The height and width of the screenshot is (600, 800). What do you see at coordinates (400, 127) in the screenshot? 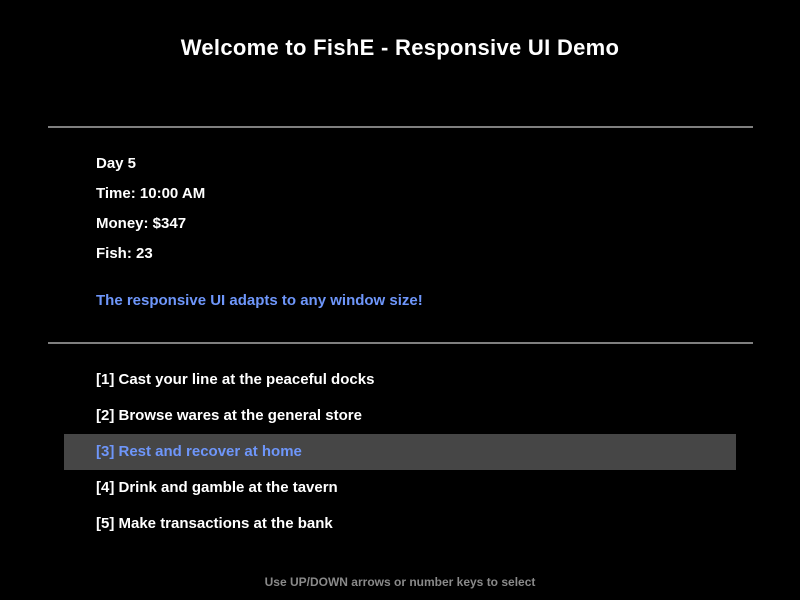
I see `top-divider` at bounding box center [400, 127].